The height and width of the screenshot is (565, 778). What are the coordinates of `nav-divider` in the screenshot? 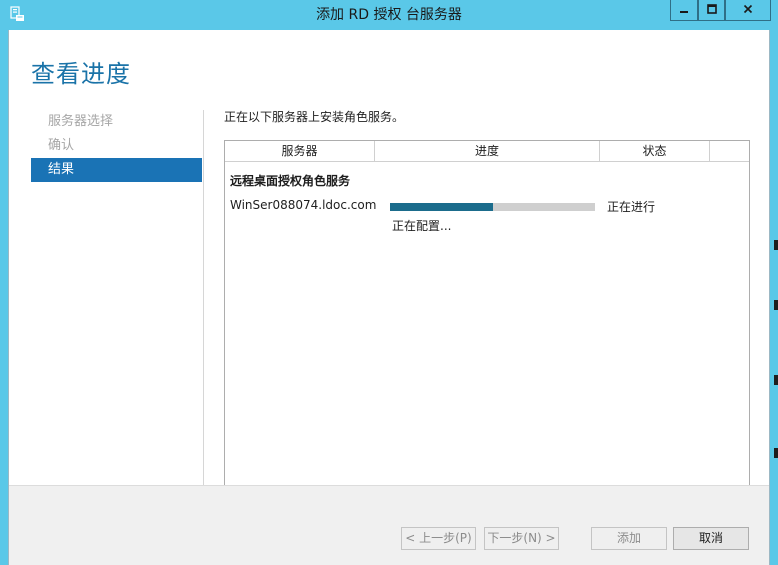 It's located at (203, 303).